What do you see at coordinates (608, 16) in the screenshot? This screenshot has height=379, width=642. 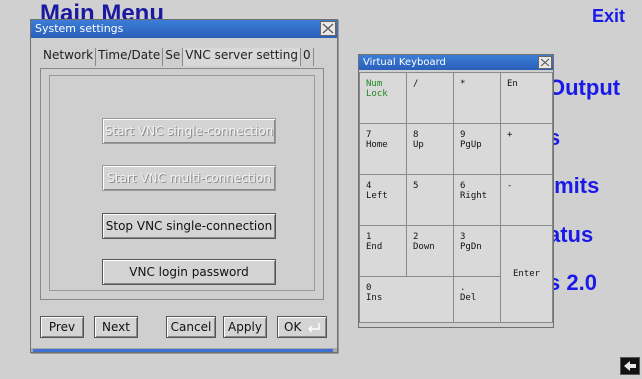 I see `exit-button: Exit` at bounding box center [608, 16].